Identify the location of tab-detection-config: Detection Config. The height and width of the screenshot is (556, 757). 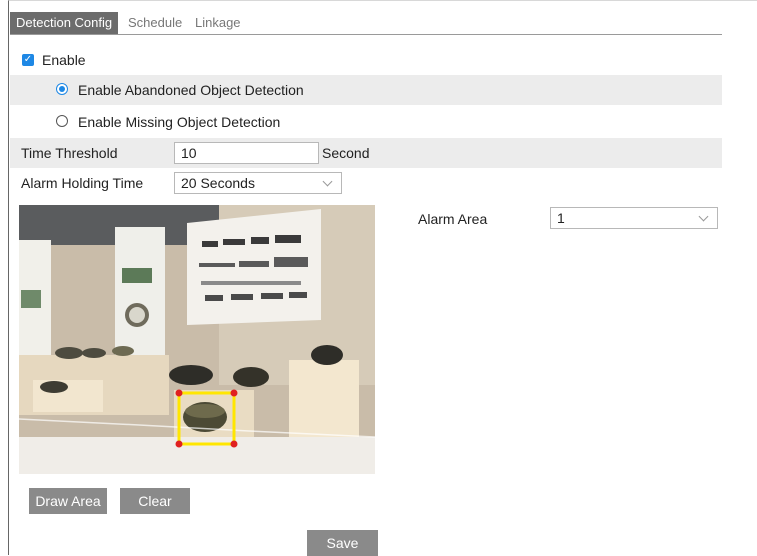
(64, 23).